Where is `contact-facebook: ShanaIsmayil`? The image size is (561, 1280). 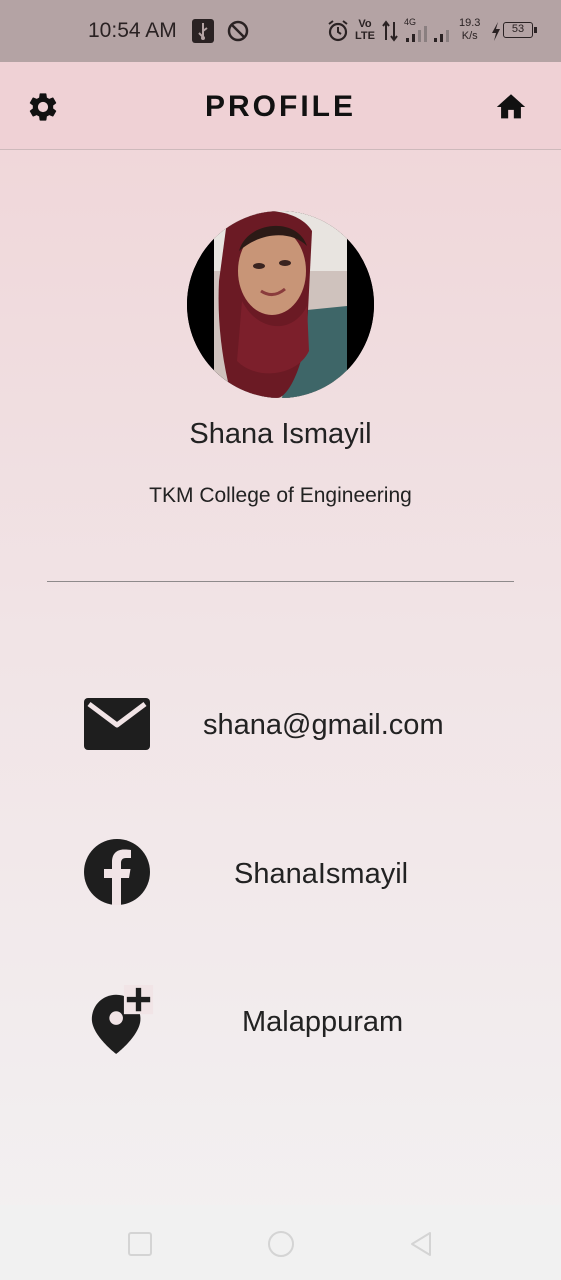 contact-facebook: ShanaIsmayil is located at coordinates (321, 874).